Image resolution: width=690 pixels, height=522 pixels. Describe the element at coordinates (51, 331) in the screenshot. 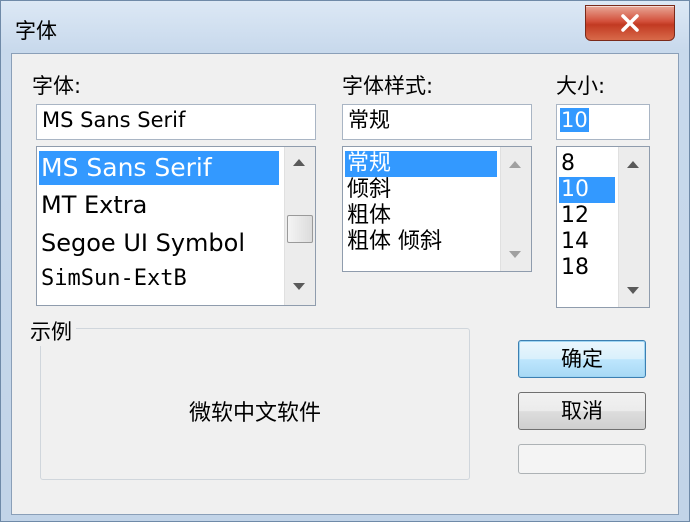

I see `sample-label: 示例` at that location.